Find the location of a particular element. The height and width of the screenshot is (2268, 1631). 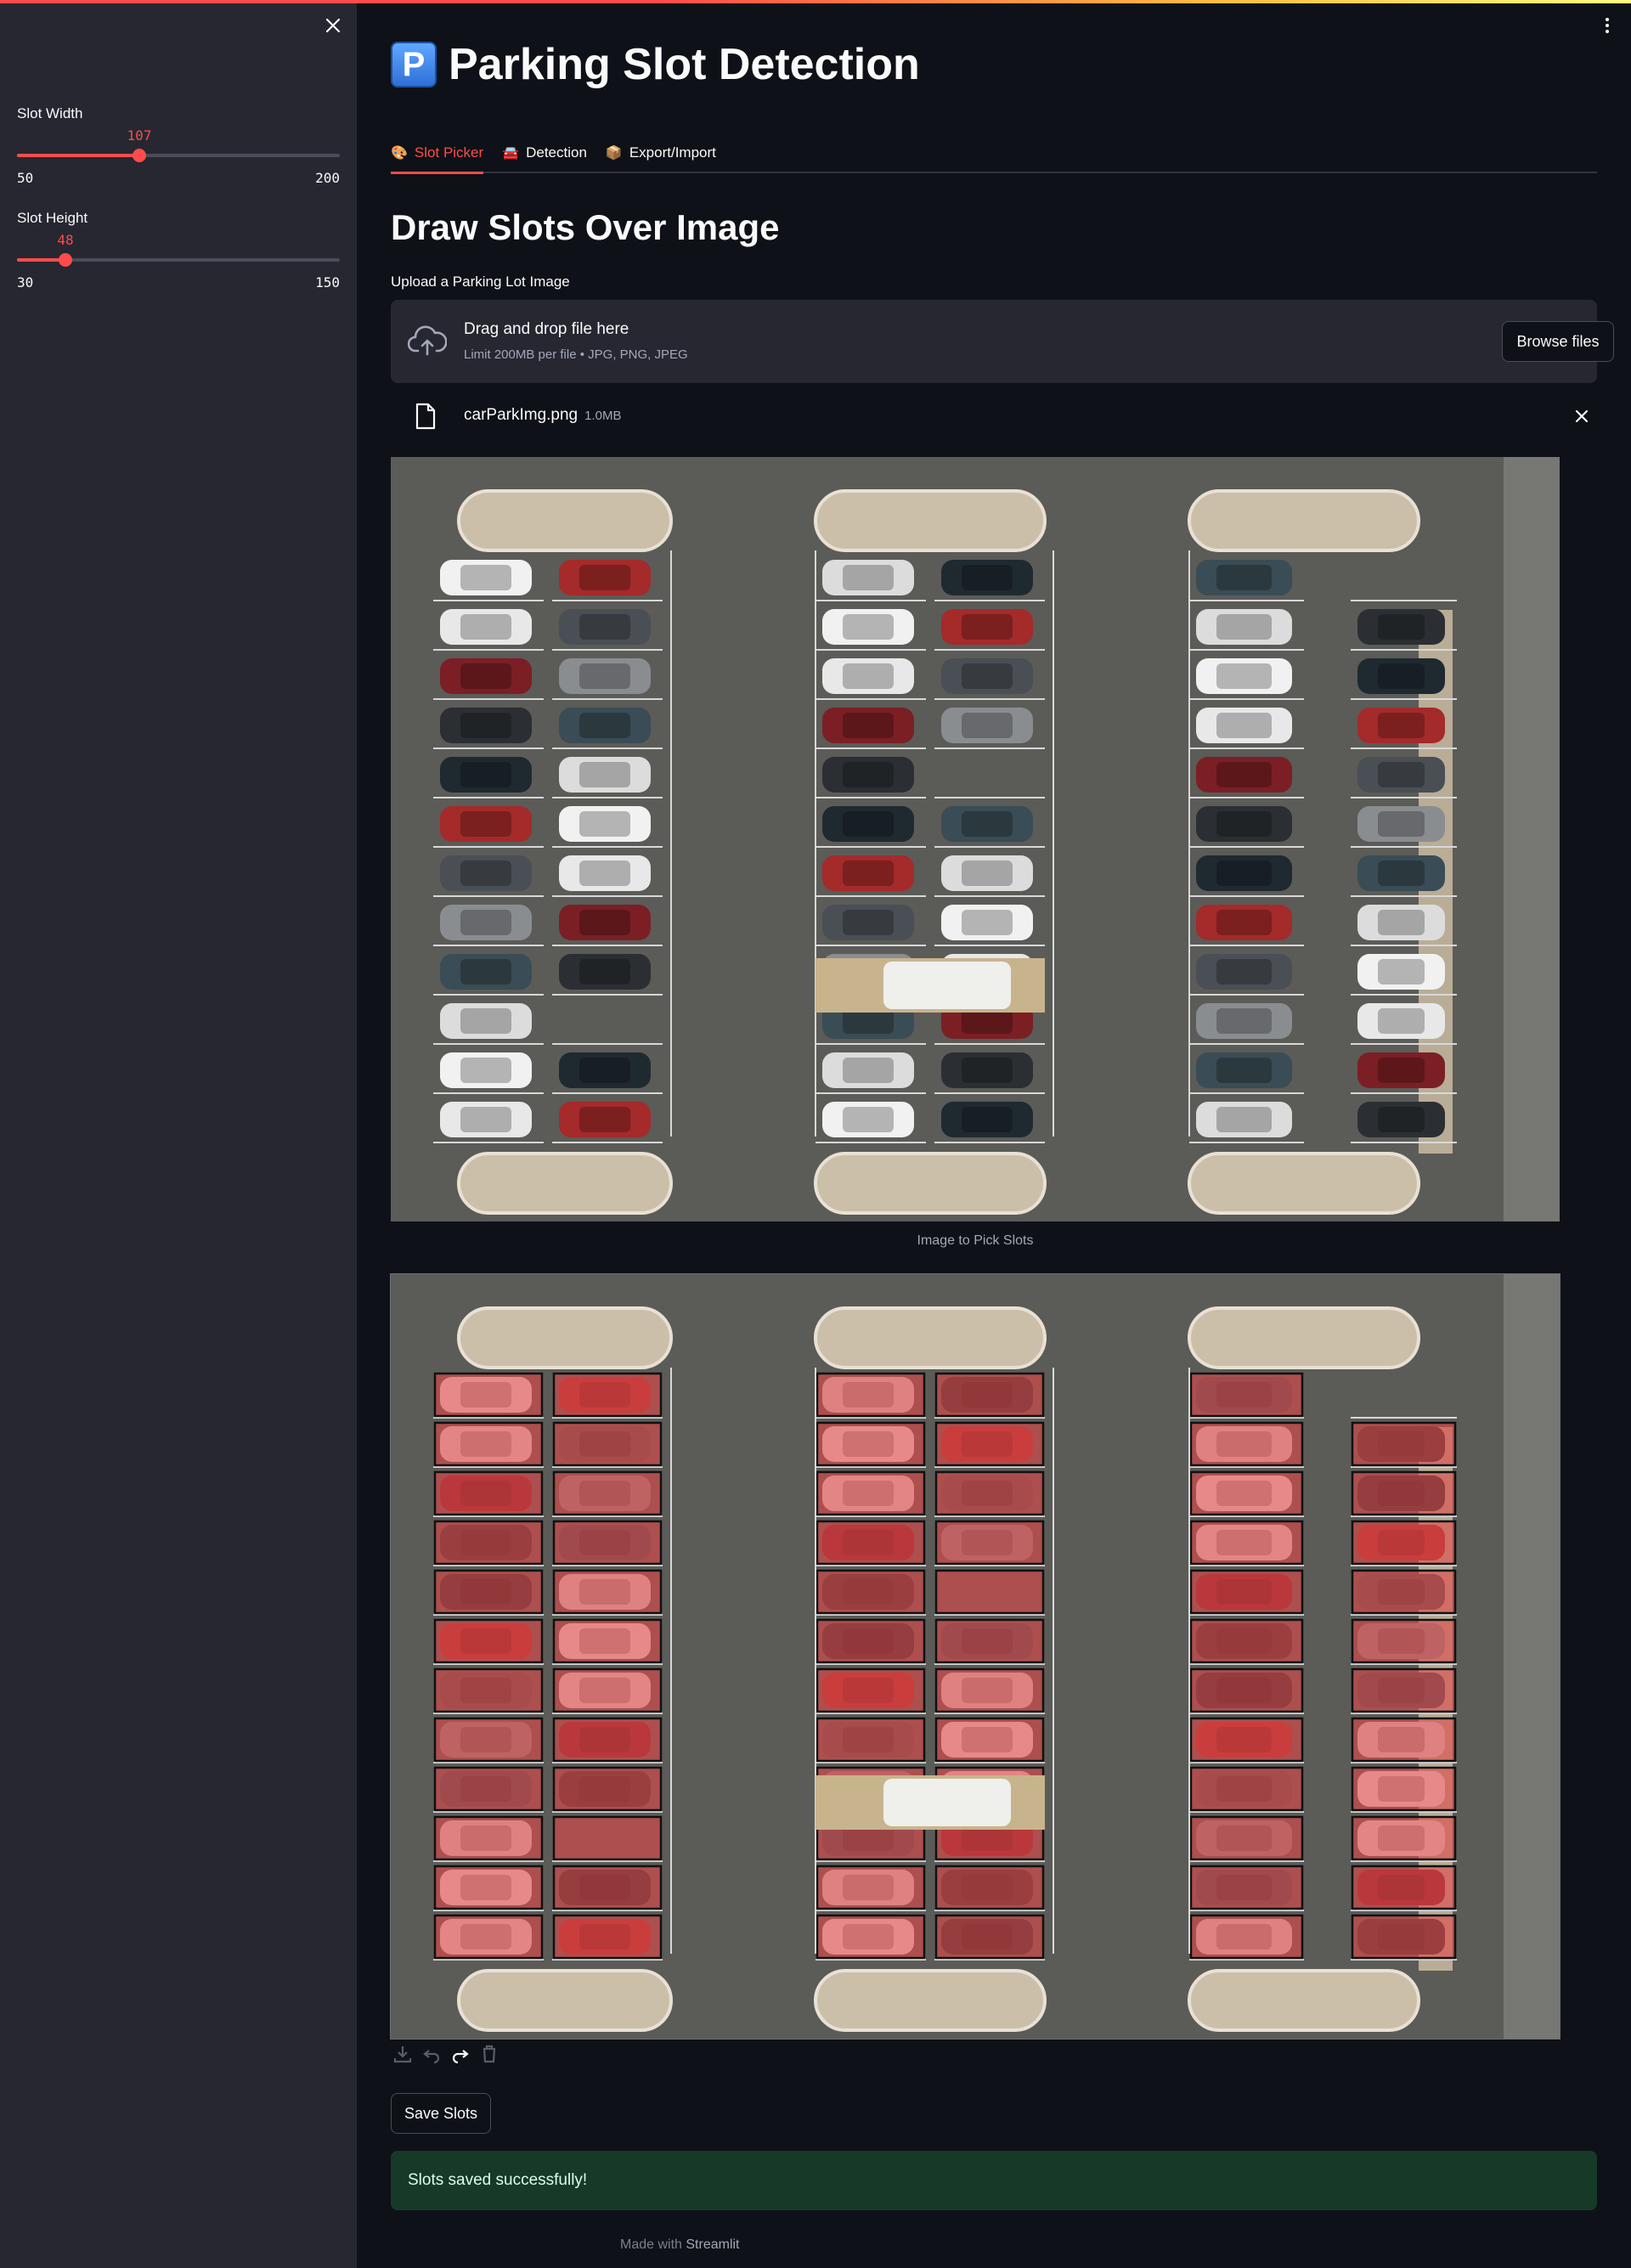

tab-detection: 🚘 Detection is located at coordinates (544, 153).